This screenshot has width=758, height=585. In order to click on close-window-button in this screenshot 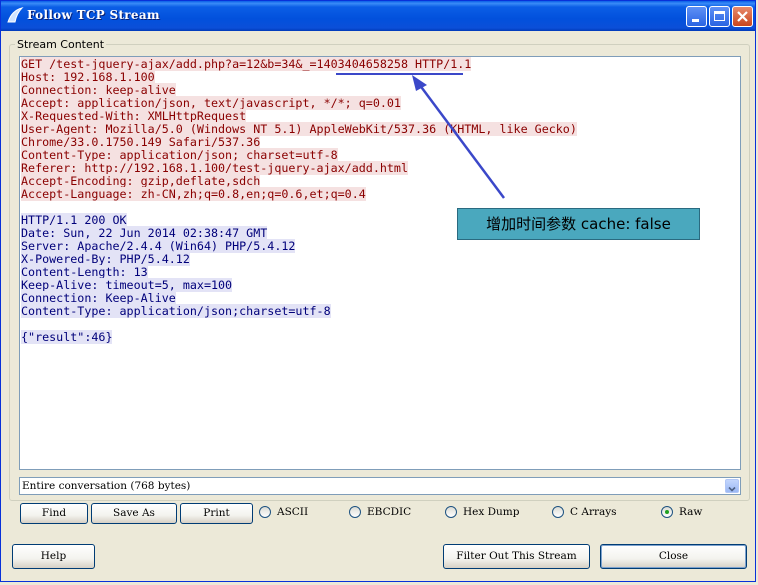, I will do `click(742, 16)`.